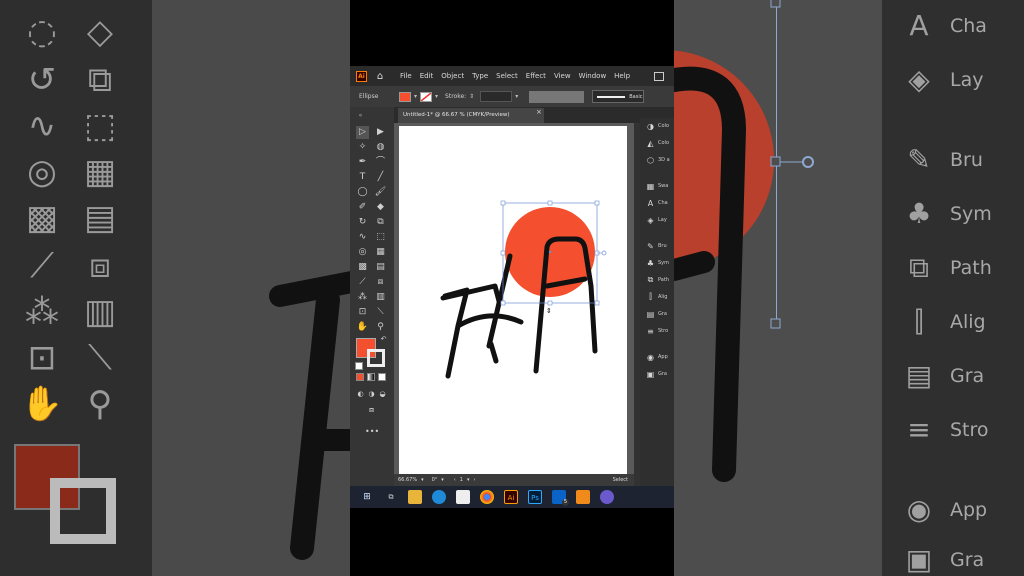 The width and height of the screenshot is (1024, 576). What do you see at coordinates (380, 207) in the screenshot?
I see `eraser-icon: ◆` at bounding box center [380, 207].